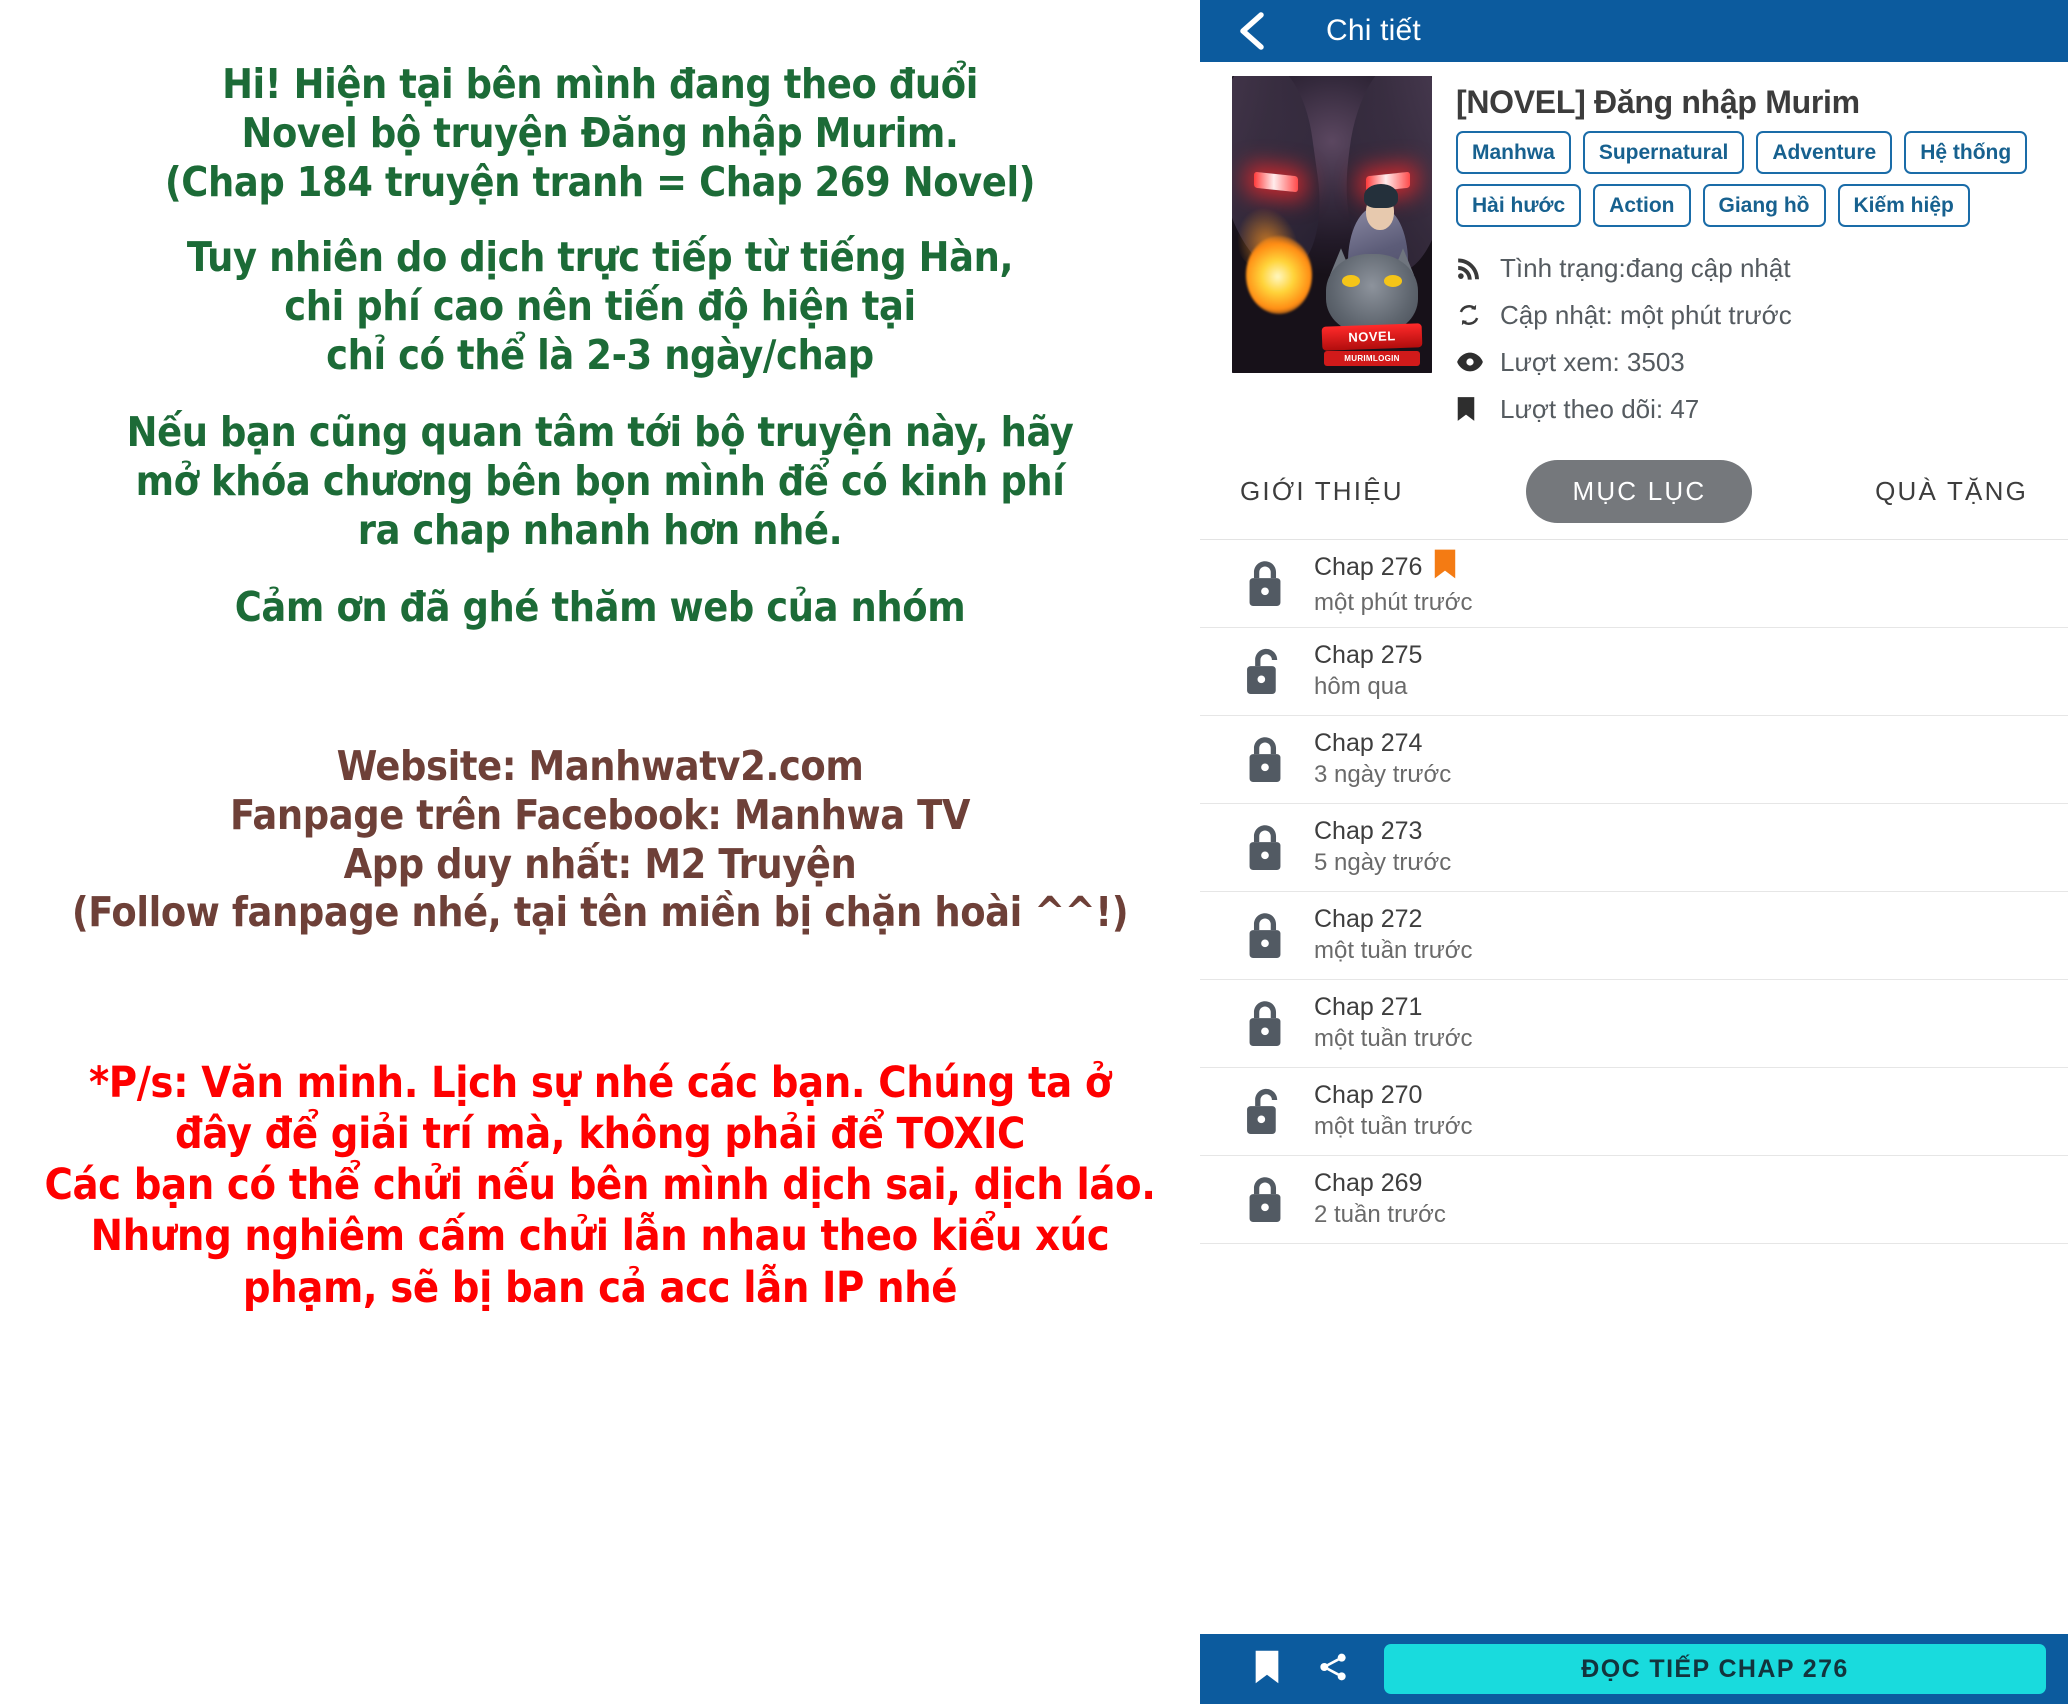 The image size is (2068, 1704). What do you see at coordinates (1445, 568) in the screenshot?
I see `bookmark-flag-icon` at bounding box center [1445, 568].